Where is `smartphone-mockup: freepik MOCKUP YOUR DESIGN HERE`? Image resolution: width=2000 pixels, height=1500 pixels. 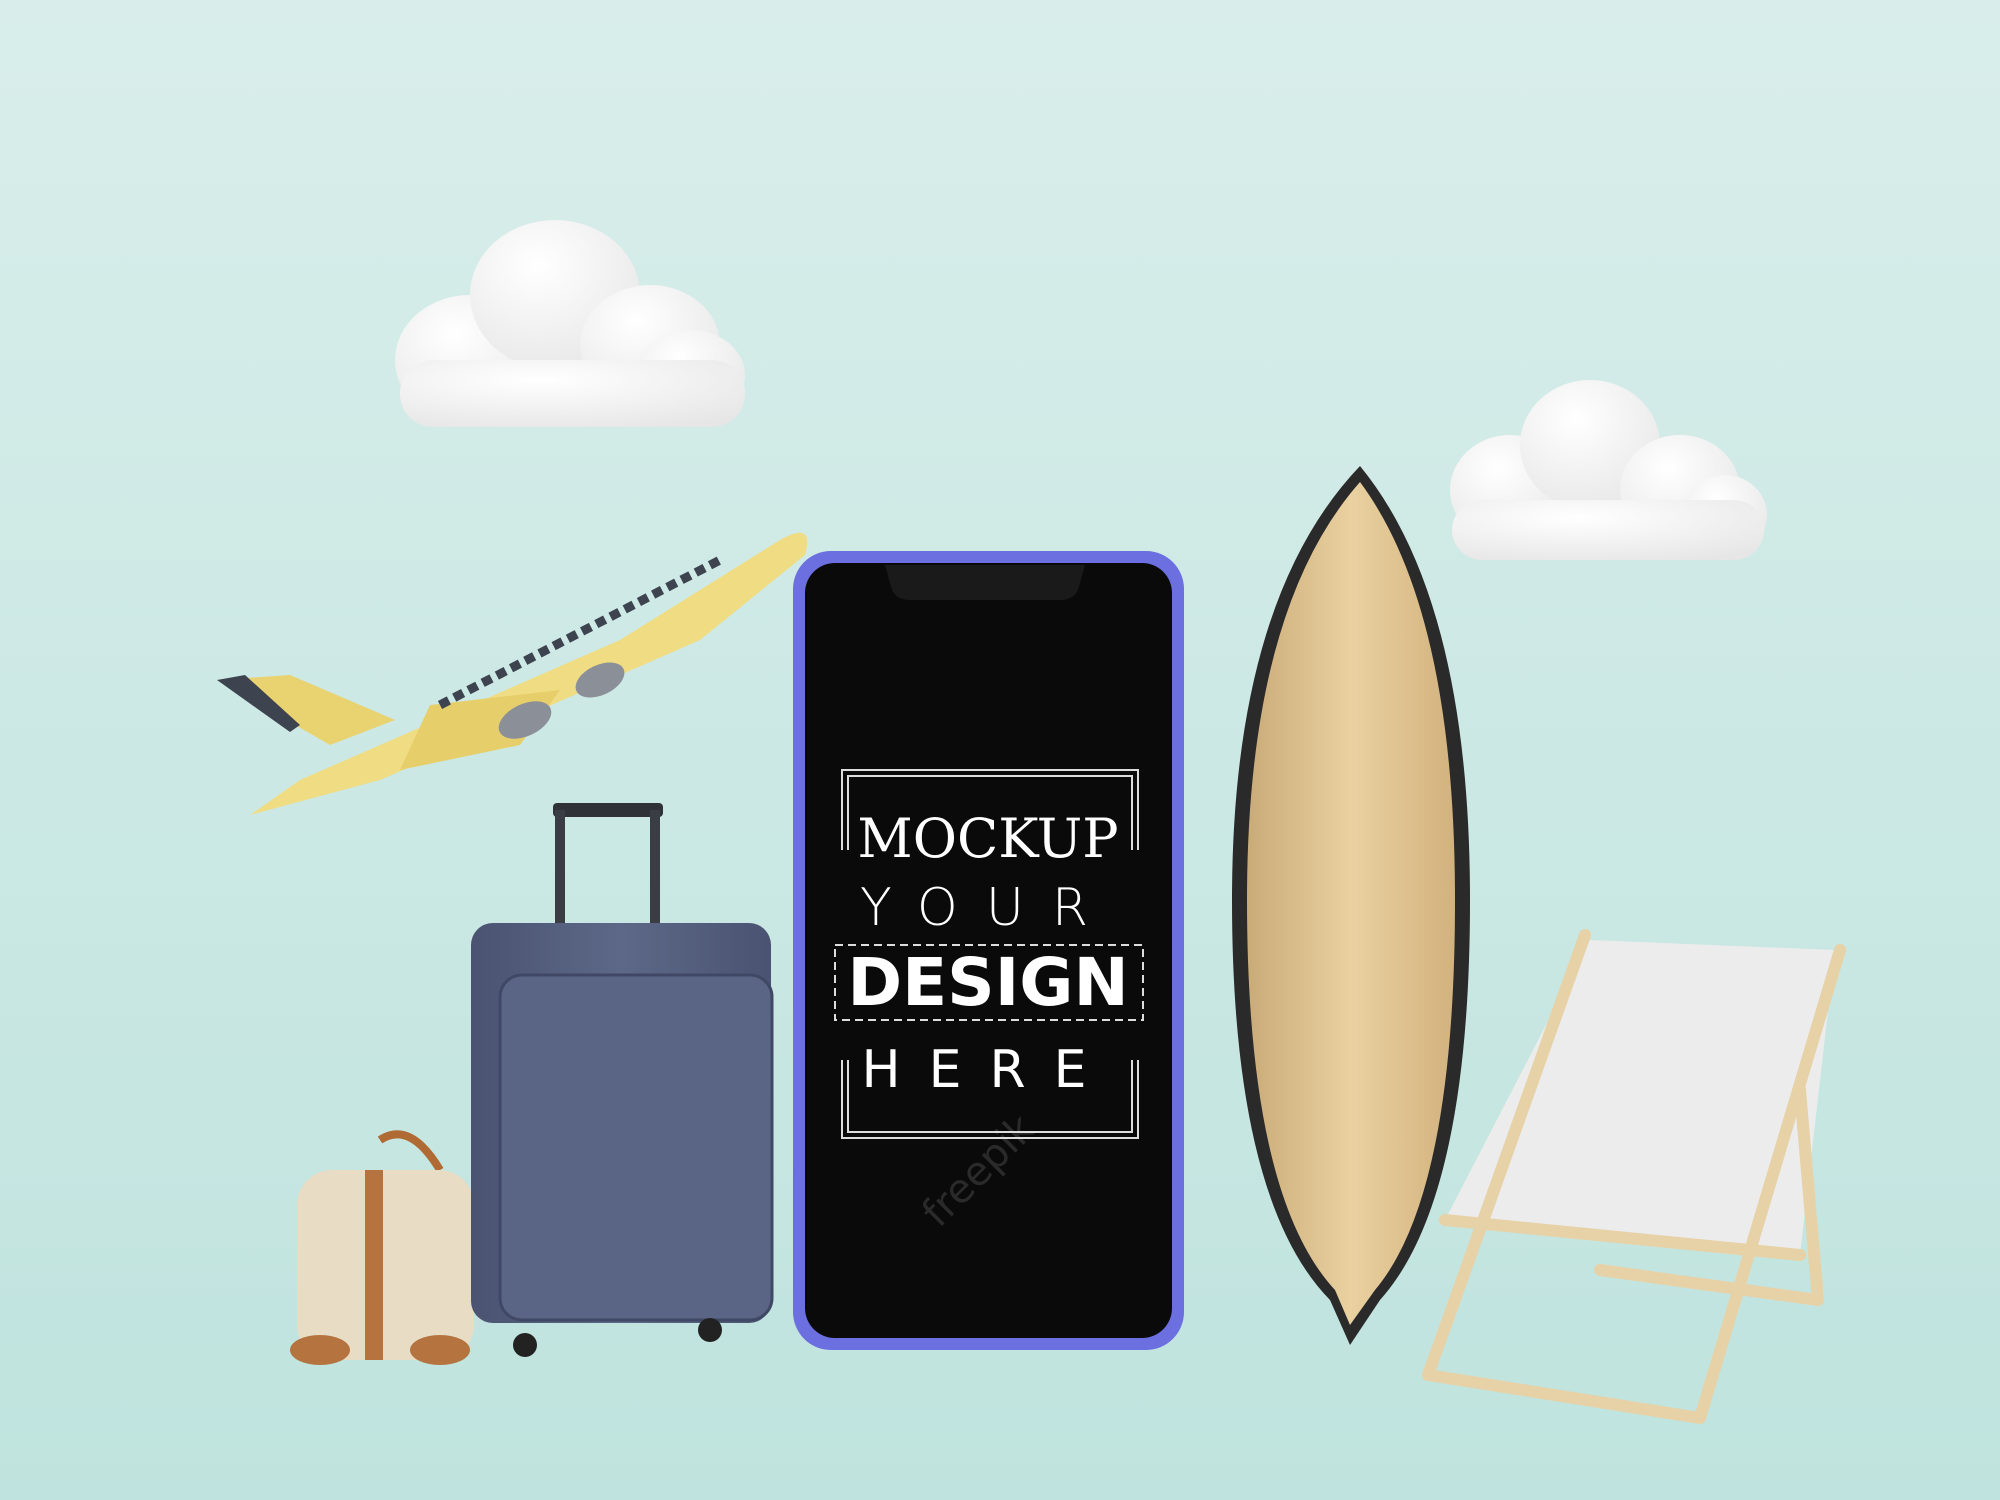
smartphone-mockup: freepik MOCKUP YOUR DESIGN HERE is located at coordinates (988, 950).